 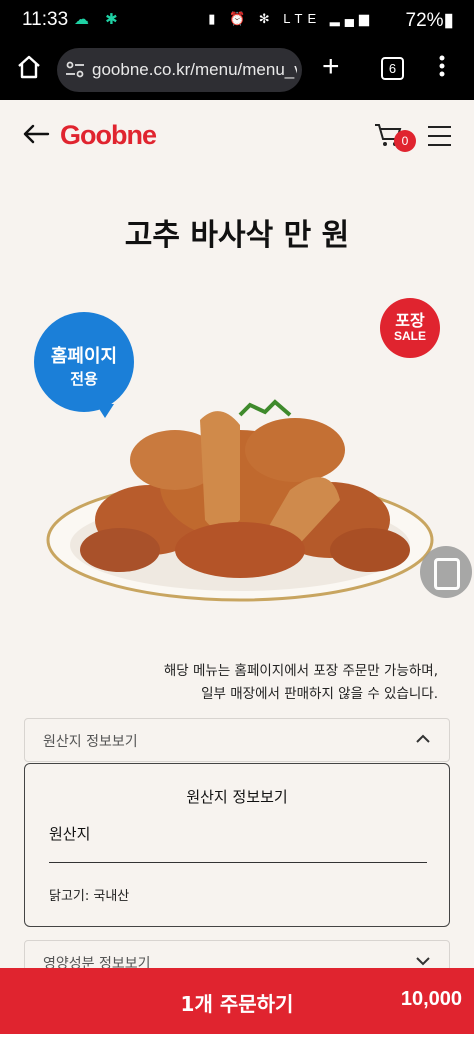 What do you see at coordinates (89, 896) in the screenshot?
I see `origin-chicken-value: 닭고기: 국내산` at bounding box center [89, 896].